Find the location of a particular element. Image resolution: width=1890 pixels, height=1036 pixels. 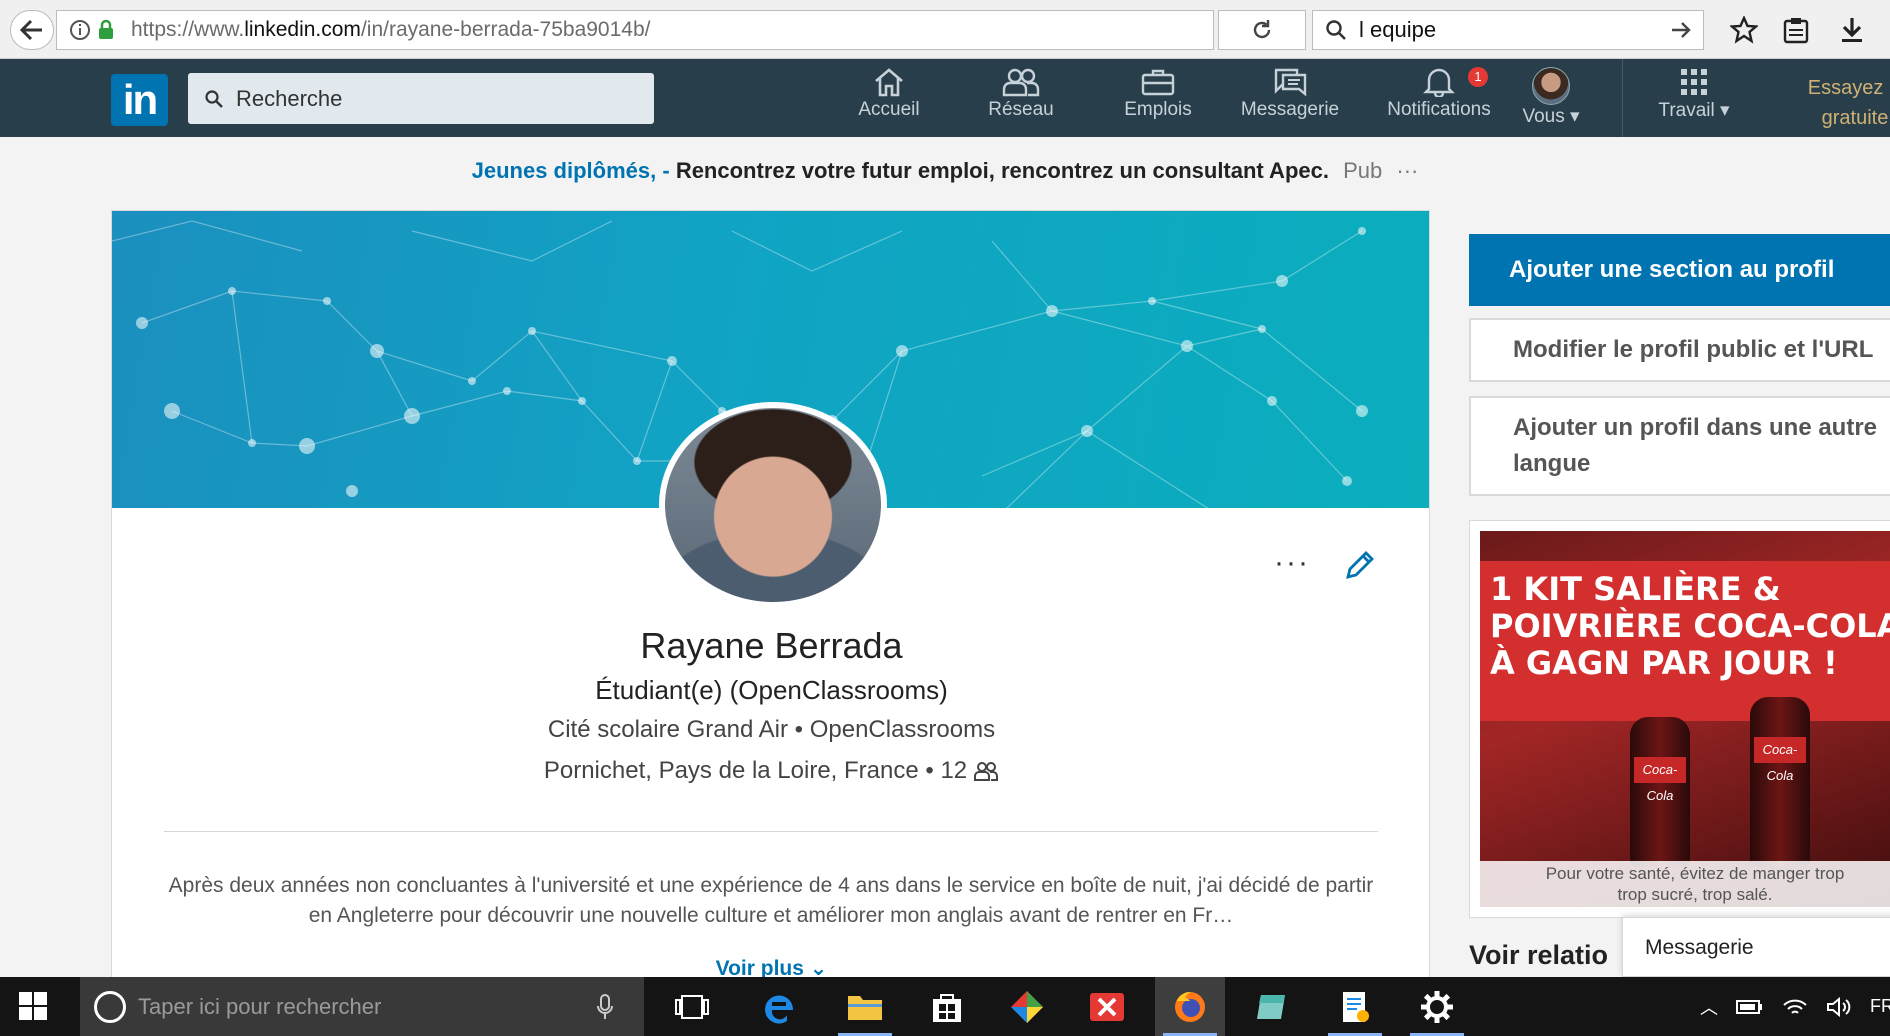

ad-highlight: Jeunes diplômés, - is located at coordinates (570, 170).